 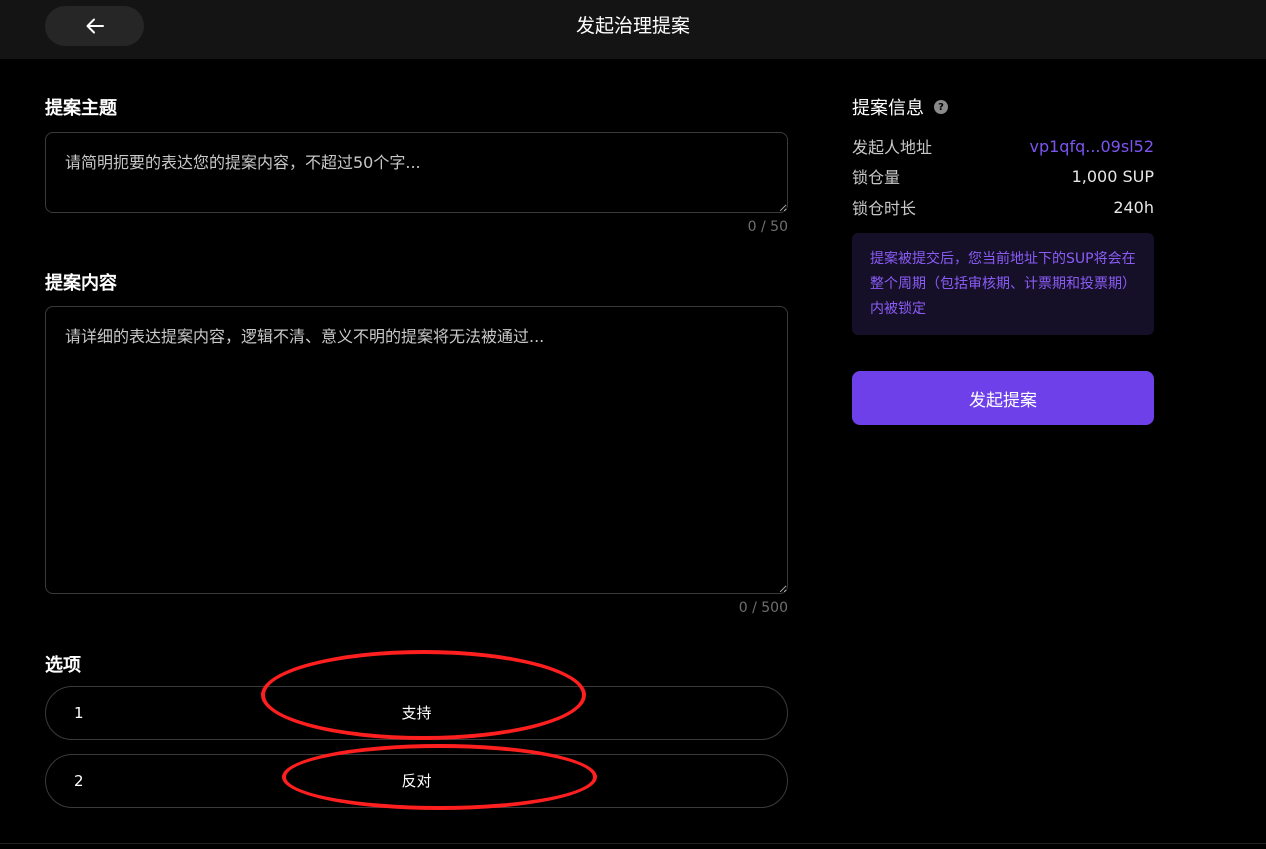 What do you see at coordinates (767, 227) in the screenshot?
I see `subject-counter: 0 / 50` at bounding box center [767, 227].